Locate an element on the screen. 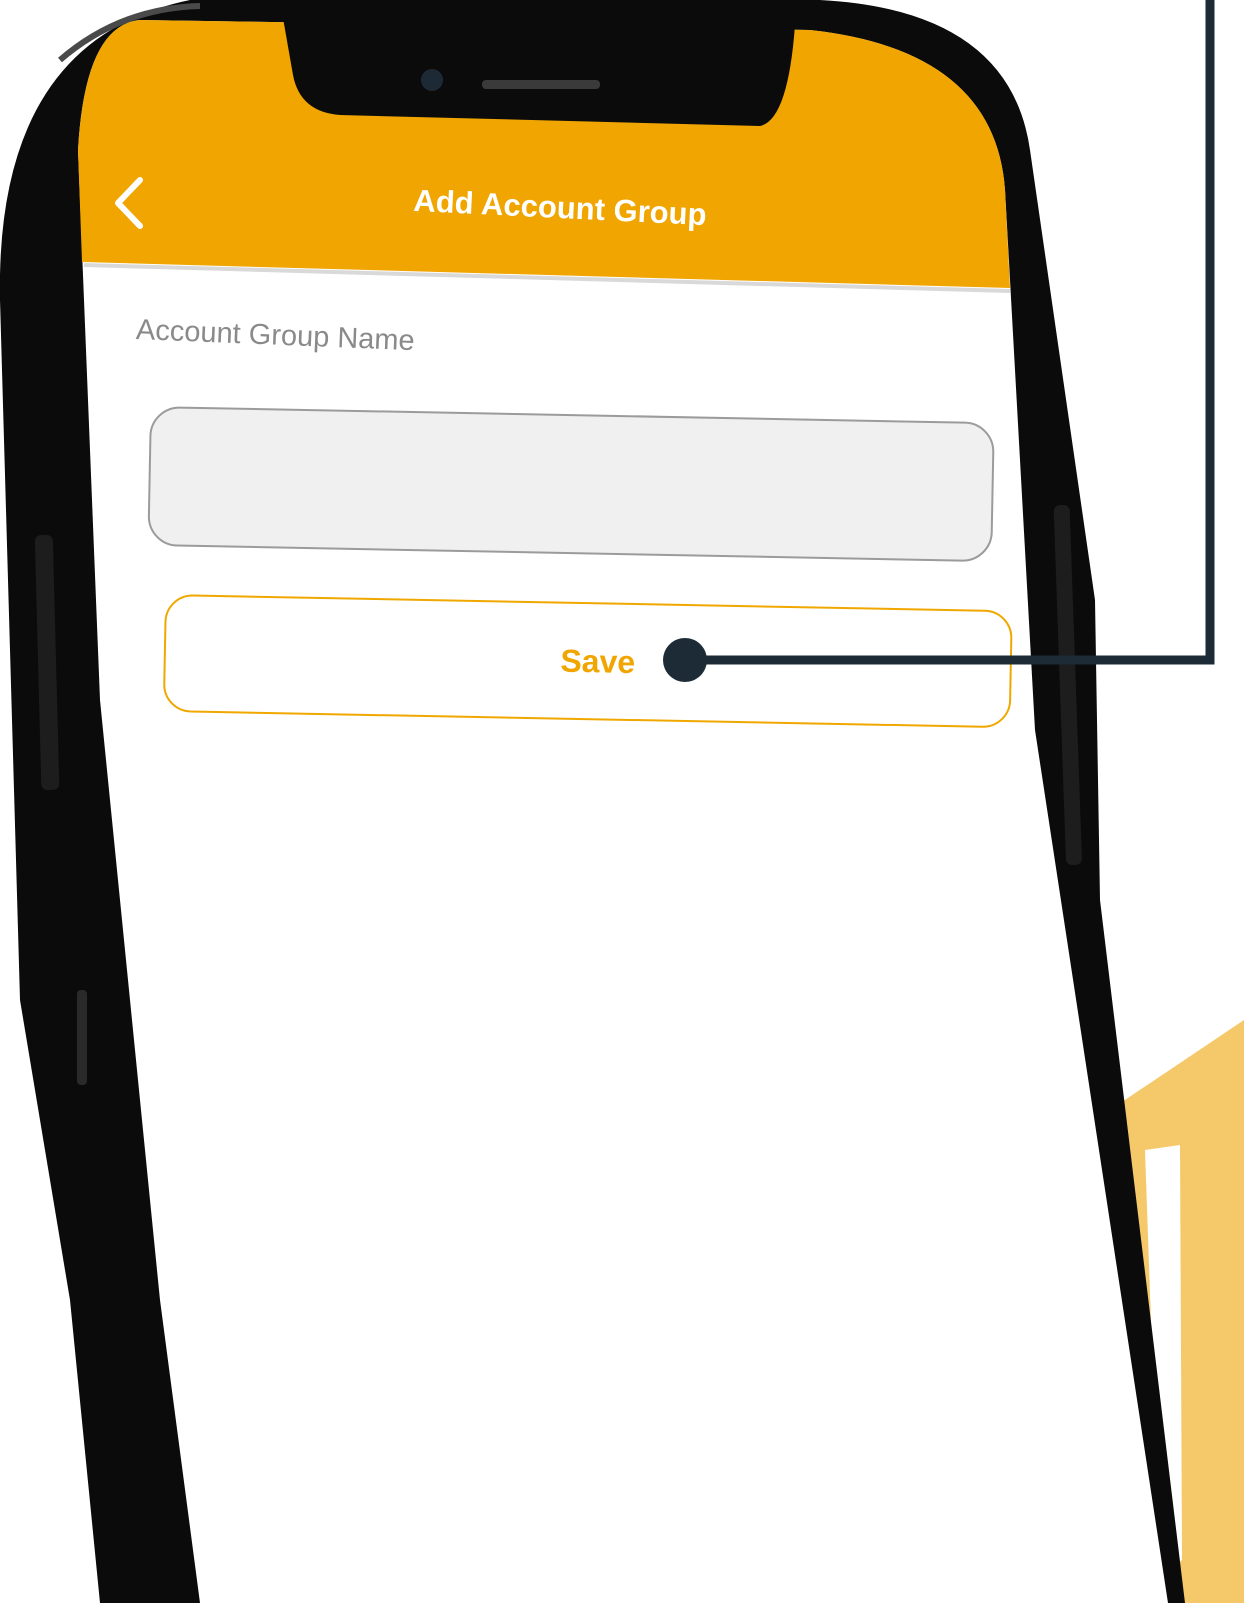 Image resolution: width=1244 pixels, height=1603 pixels. back-button is located at coordinates (130, 203).